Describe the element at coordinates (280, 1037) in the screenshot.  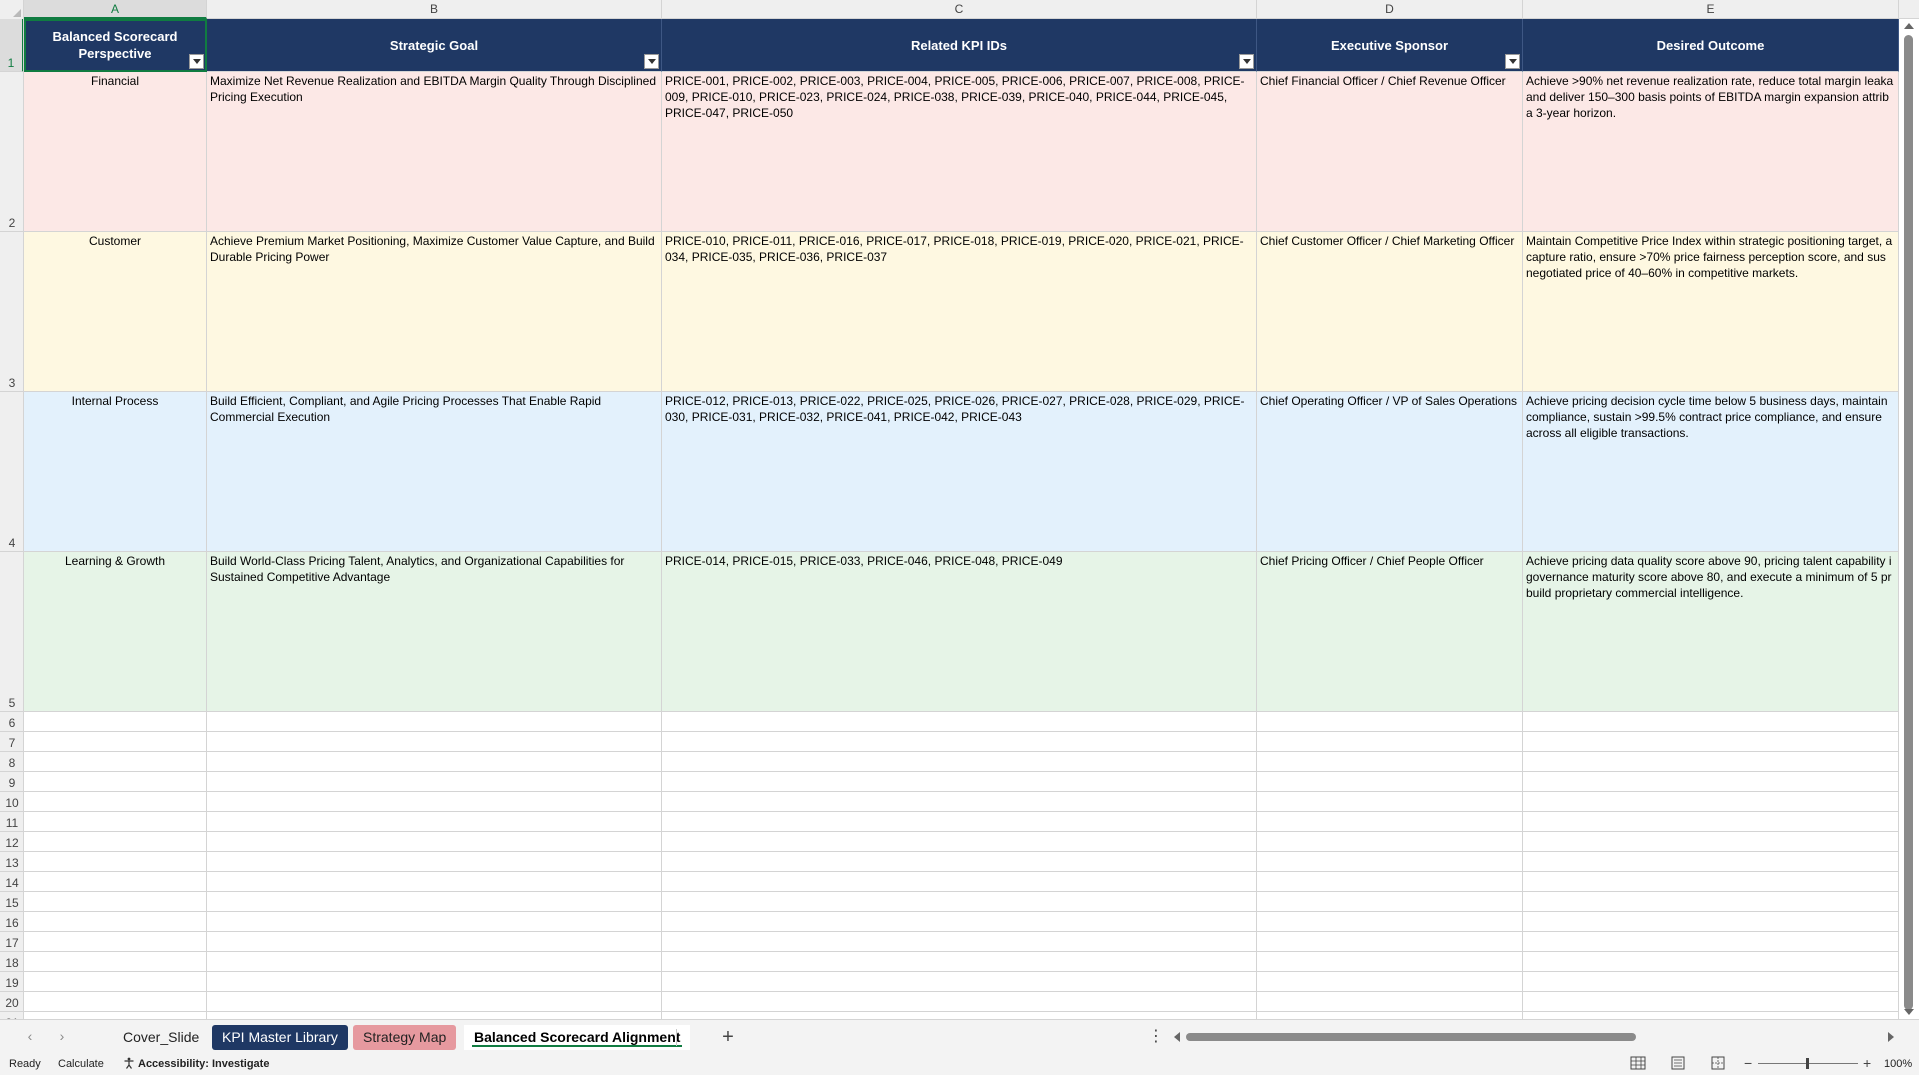
I see `sheet-tab-kpi-master-library: KPI Master Library` at that location.